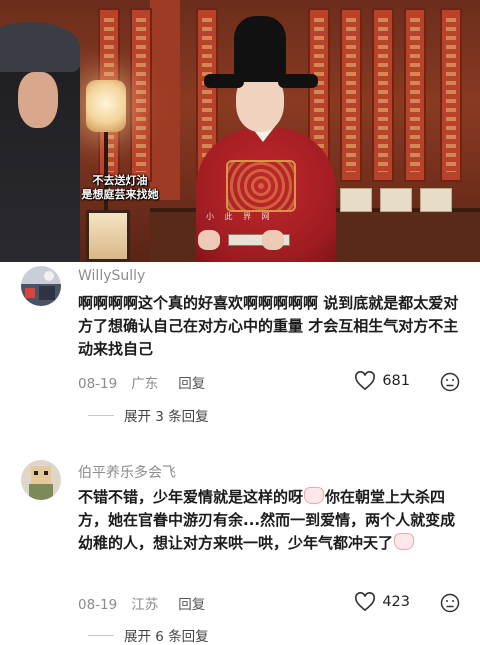 The image size is (480, 645). I want to click on guard-helmet, so click(40, 47).